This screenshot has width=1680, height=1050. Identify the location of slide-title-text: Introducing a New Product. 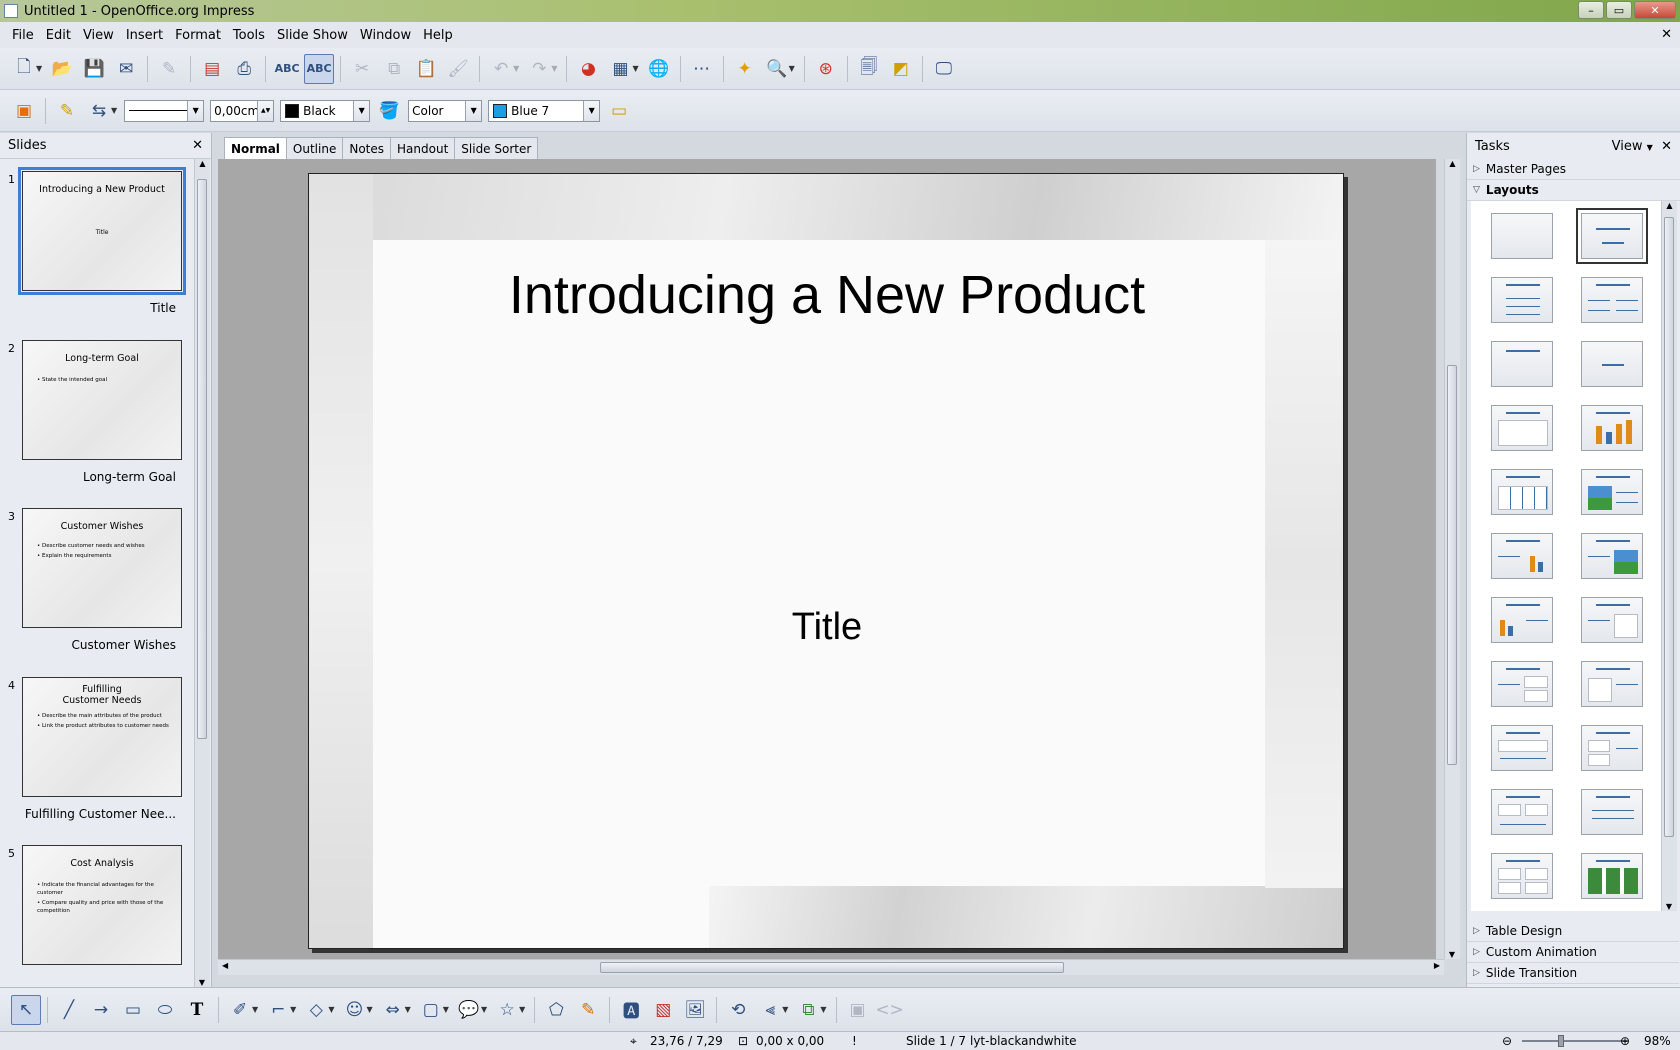
(826, 295).